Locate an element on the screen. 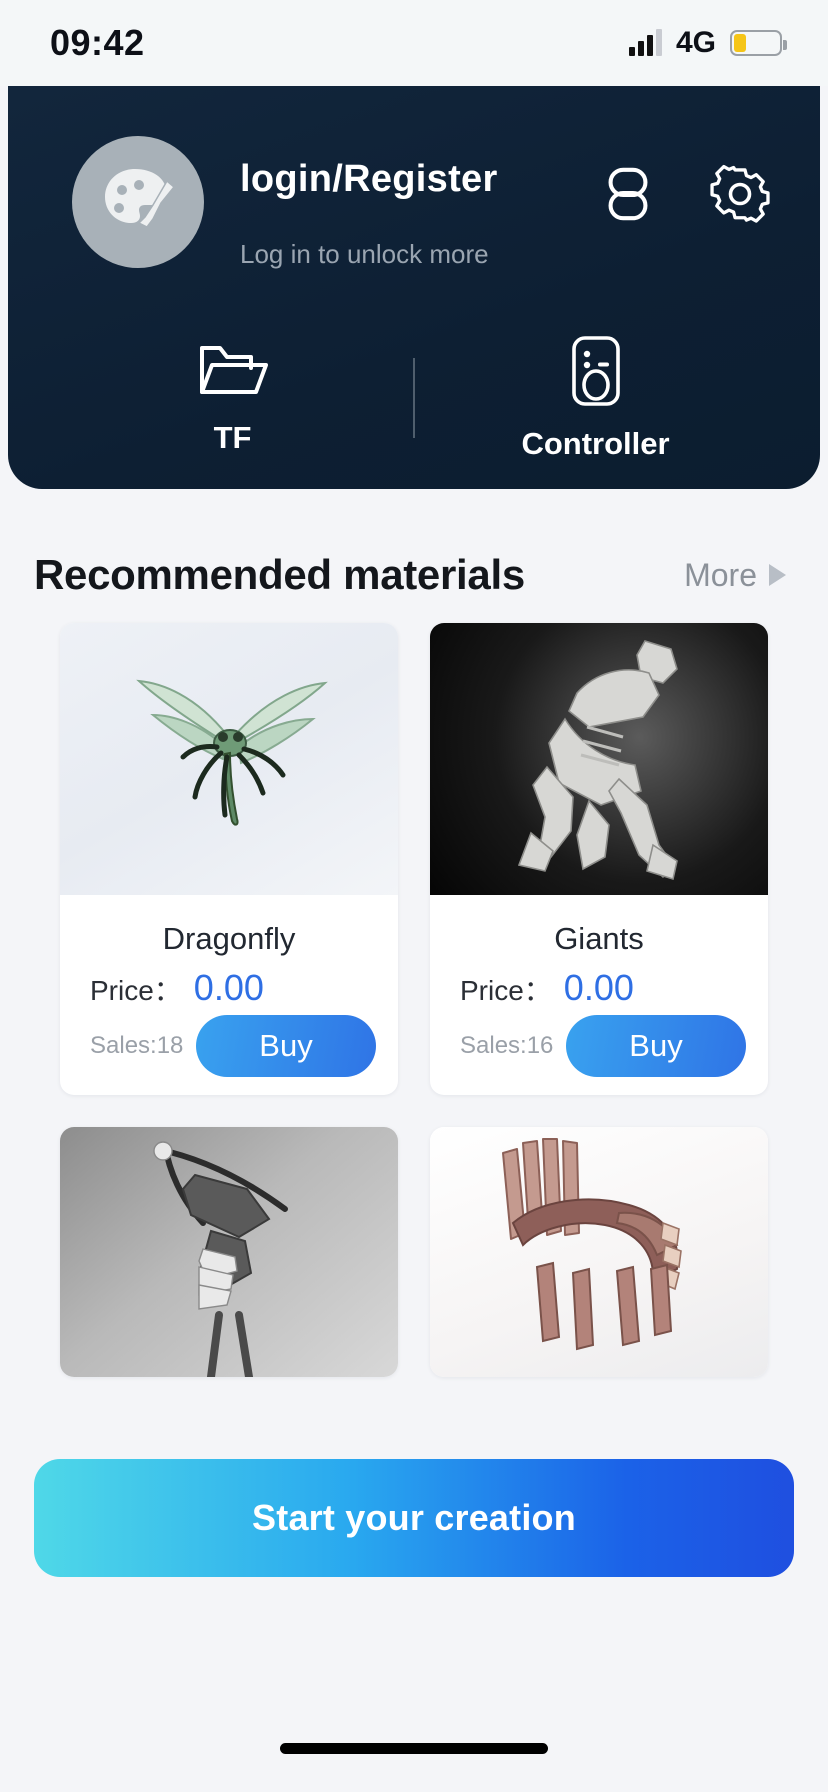  material-card: Giants Price： 0.00 Sales:16 Buy is located at coordinates (599, 859).